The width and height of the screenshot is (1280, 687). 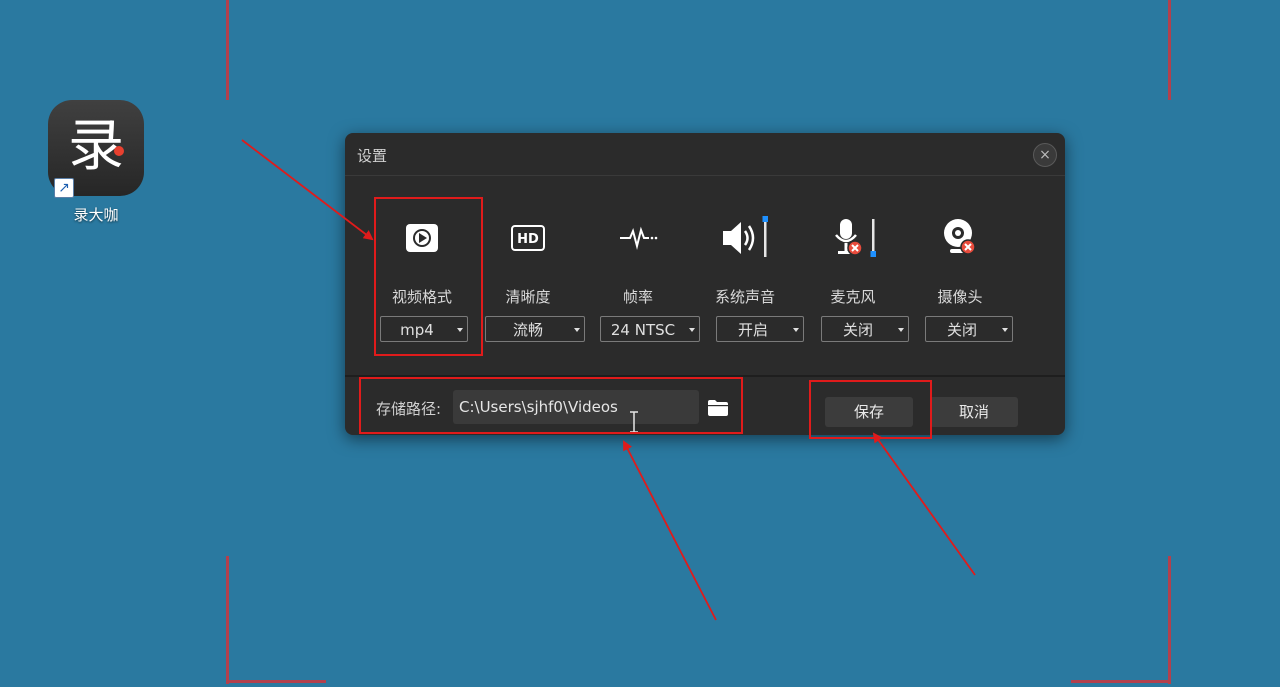 I want to click on frame-rate-icon, so click(x=638, y=238).